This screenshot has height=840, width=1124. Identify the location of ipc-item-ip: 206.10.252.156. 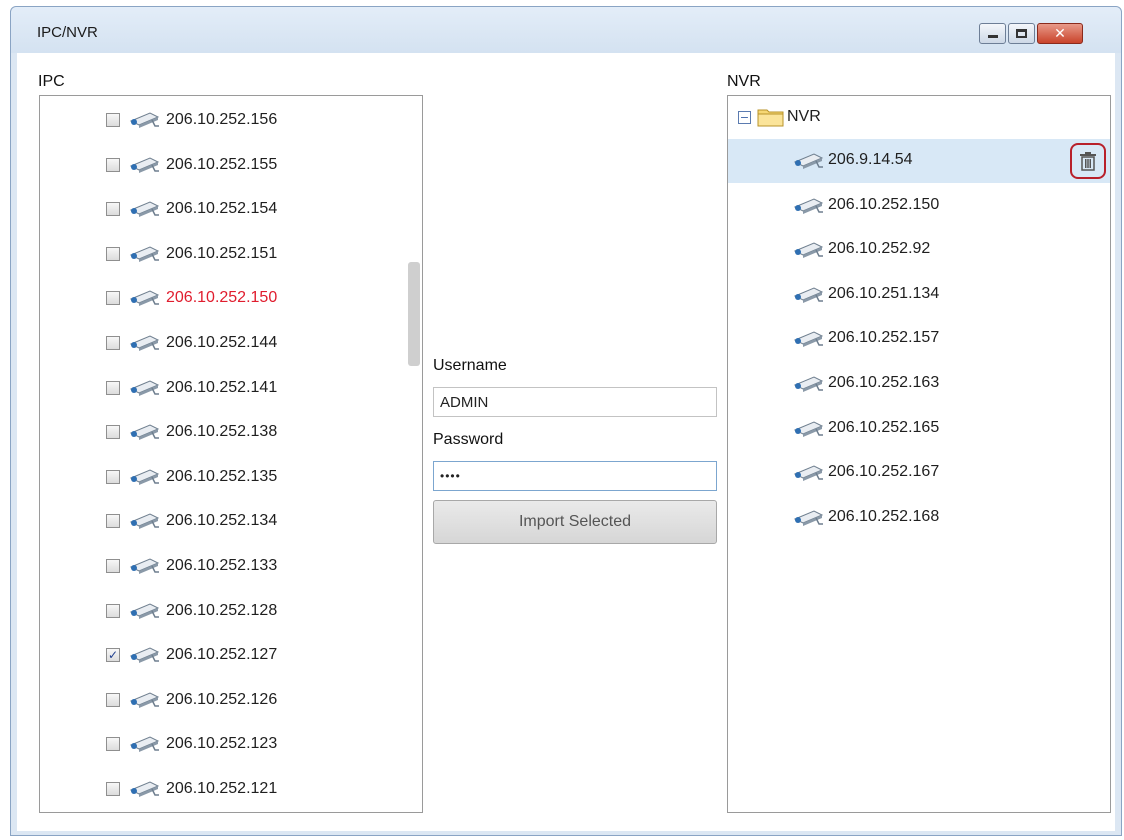
(222, 119).